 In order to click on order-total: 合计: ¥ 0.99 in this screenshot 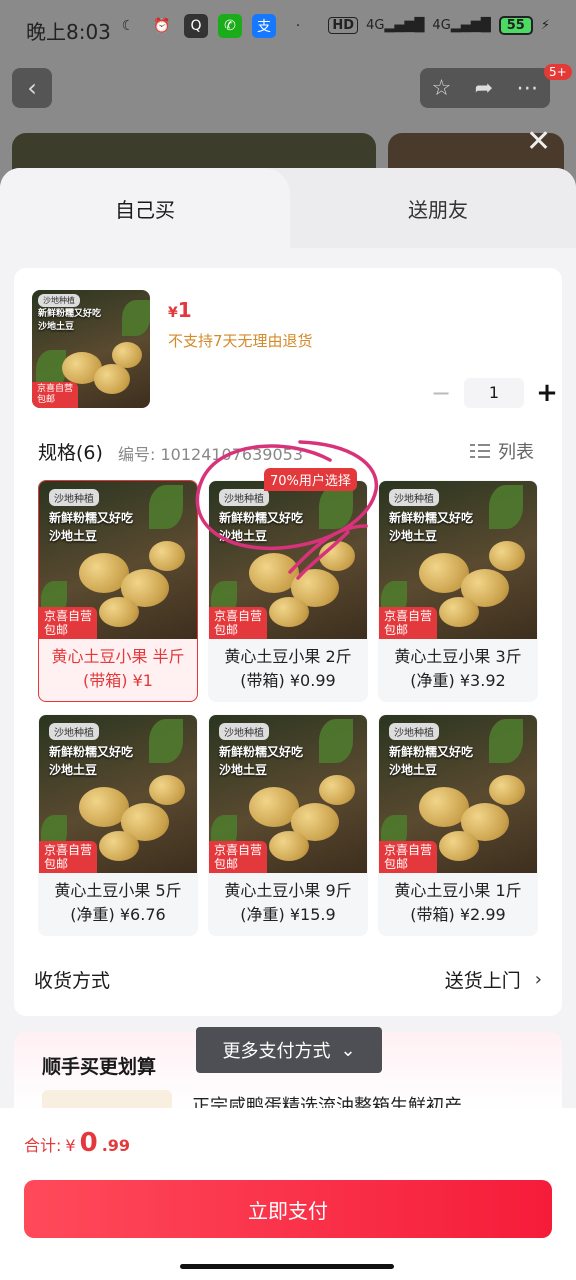, I will do `click(77, 1143)`.